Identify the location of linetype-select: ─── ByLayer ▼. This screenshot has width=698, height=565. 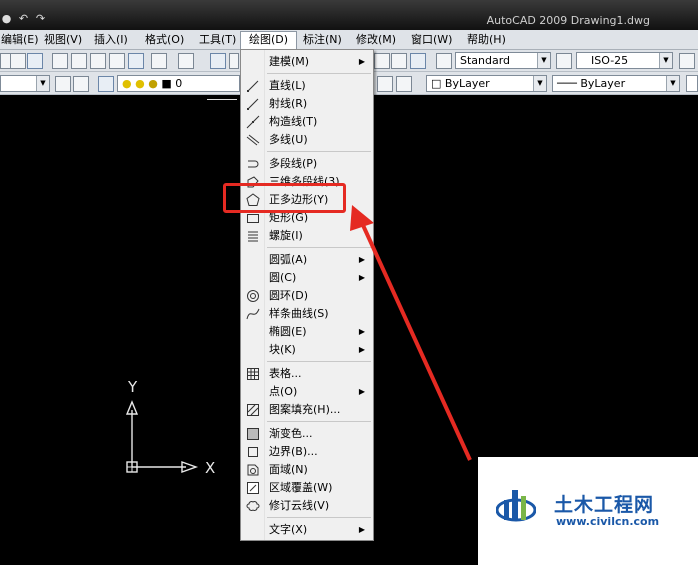
(616, 83).